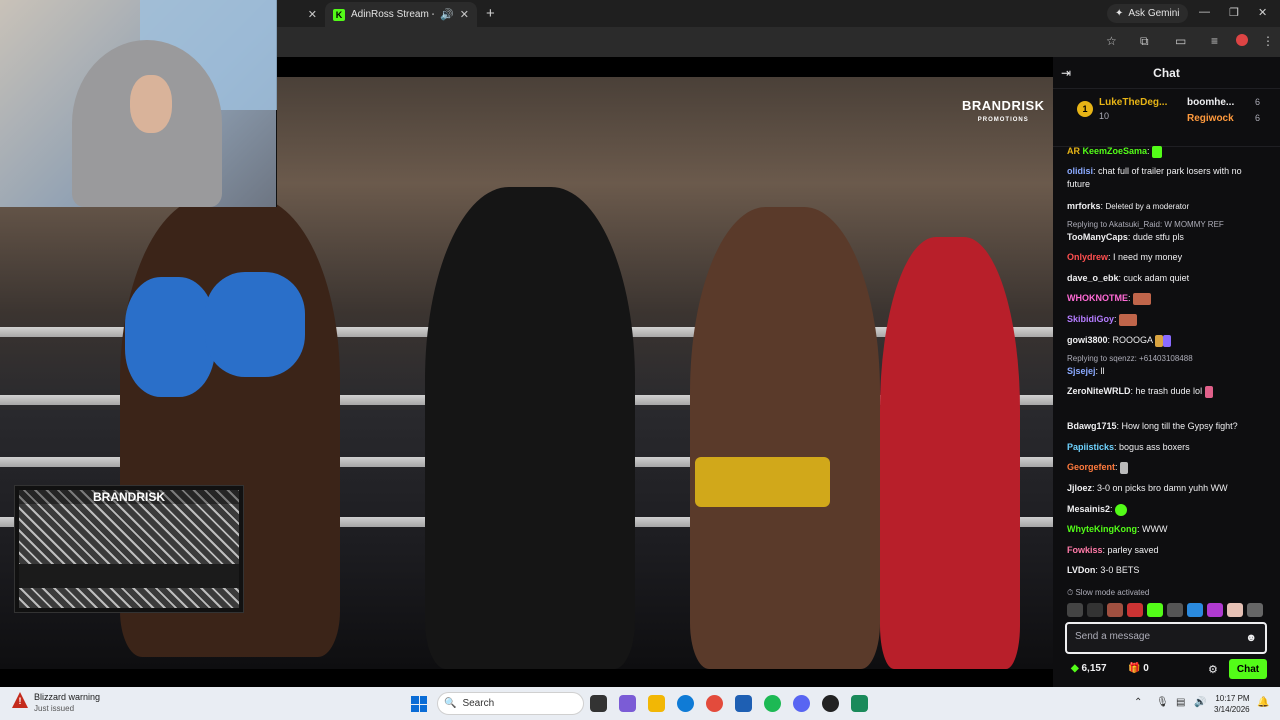 The image size is (1280, 720). Describe the element at coordinates (447, 14) in the screenshot. I see `speaker-icon: 🔊` at that location.